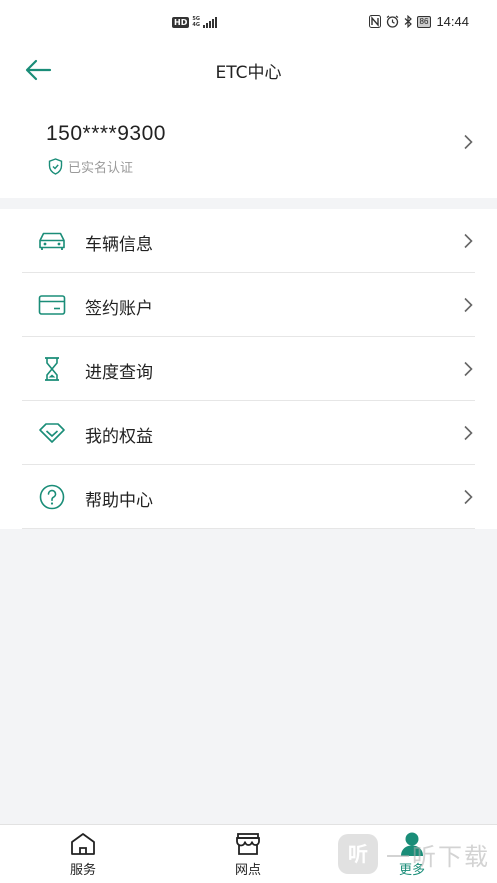 The image size is (497, 883). Describe the element at coordinates (248, 497) in the screenshot. I see `menu-item-help-center: 帮助中心` at that location.